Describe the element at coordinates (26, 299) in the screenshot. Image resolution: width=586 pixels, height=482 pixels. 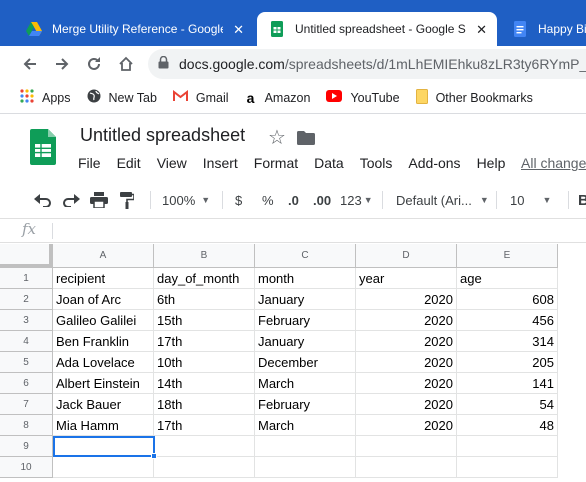
I see `row-header-2: 2` at that location.